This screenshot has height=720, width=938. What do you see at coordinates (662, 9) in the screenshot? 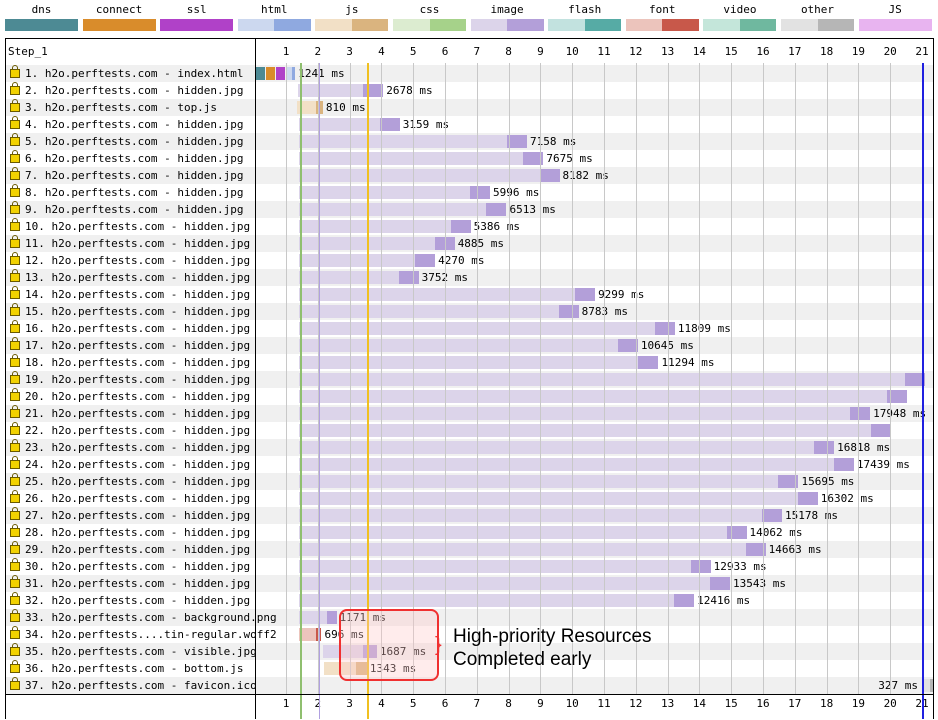
I see `legend-label: font` at bounding box center [662, 9].